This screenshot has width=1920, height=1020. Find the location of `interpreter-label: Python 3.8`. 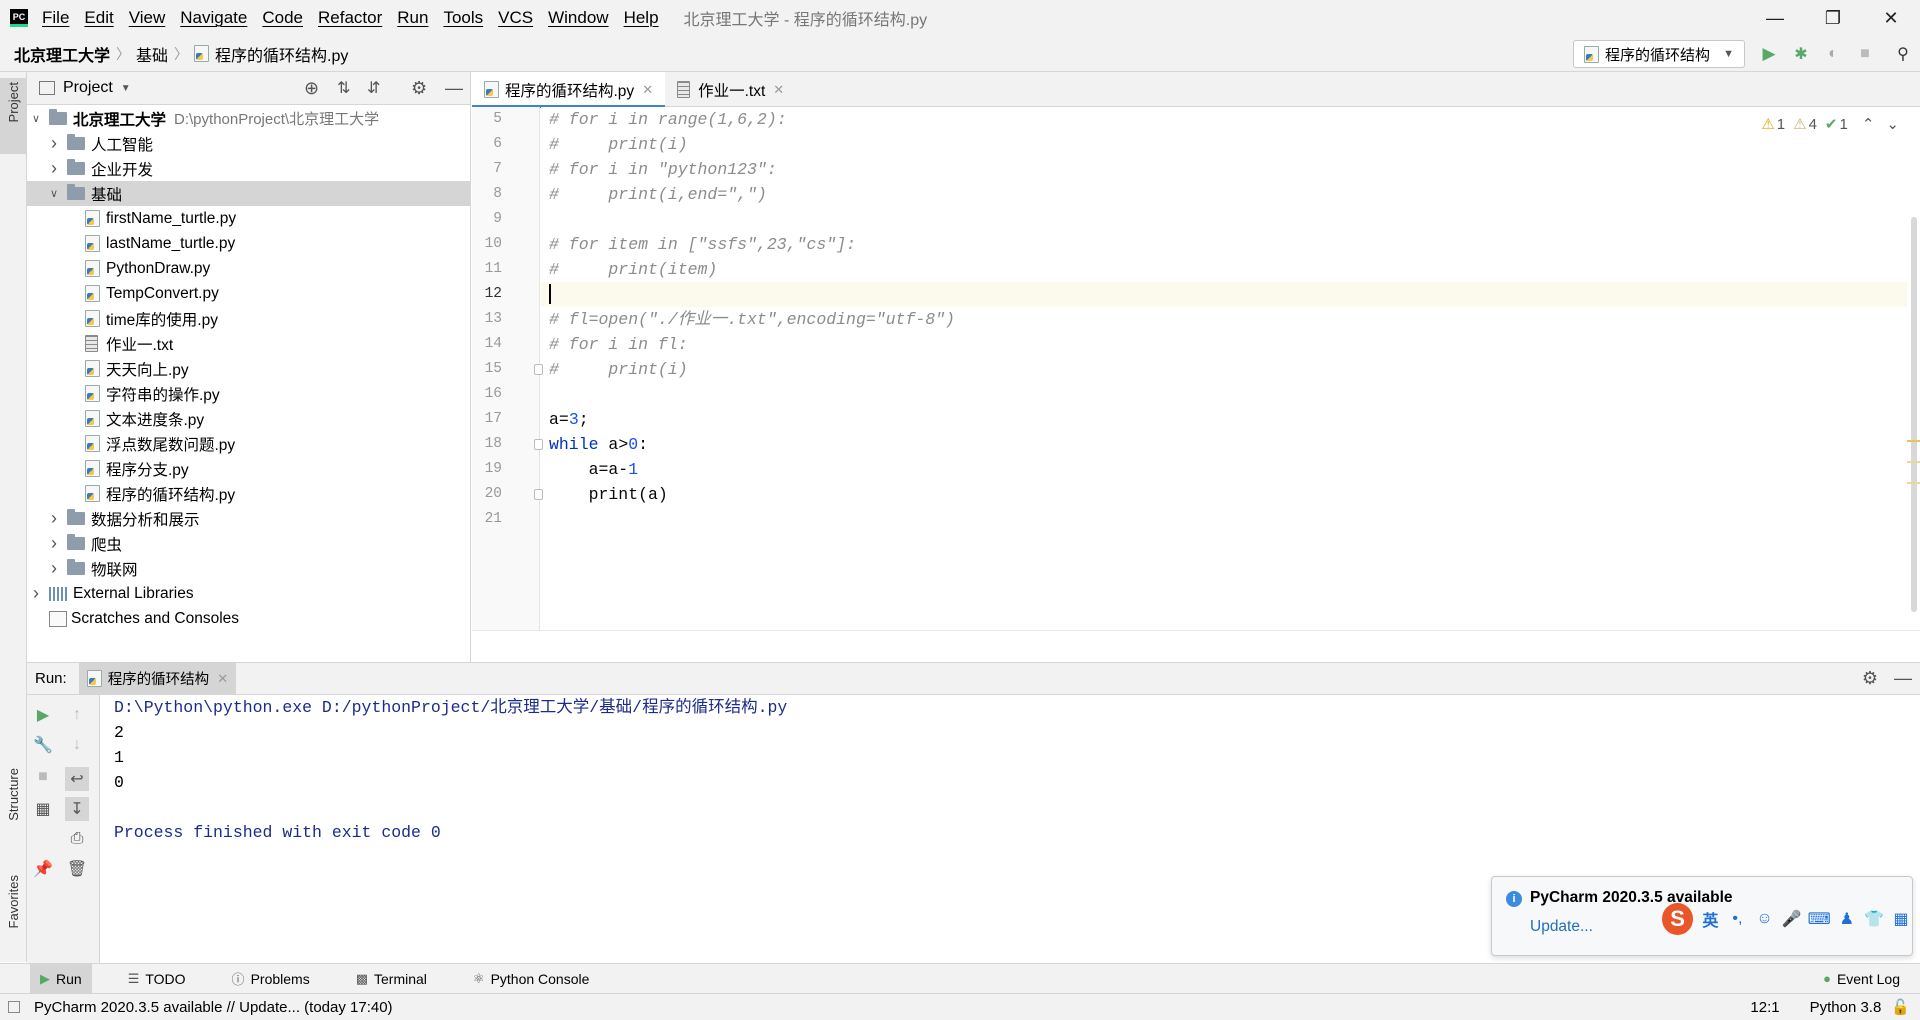

interpreter-label: Python 3.8 is located at coordinates (1846, 1007).